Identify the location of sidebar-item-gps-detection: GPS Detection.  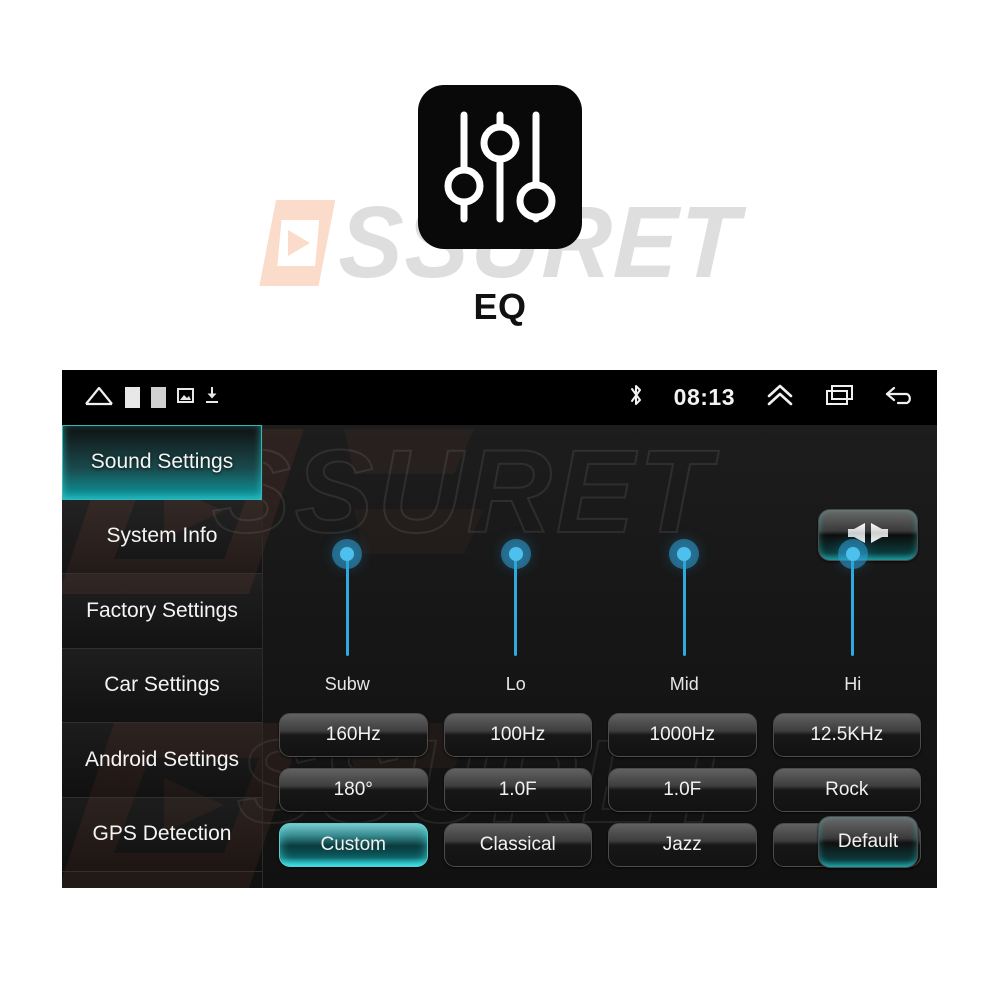
(162, 834).